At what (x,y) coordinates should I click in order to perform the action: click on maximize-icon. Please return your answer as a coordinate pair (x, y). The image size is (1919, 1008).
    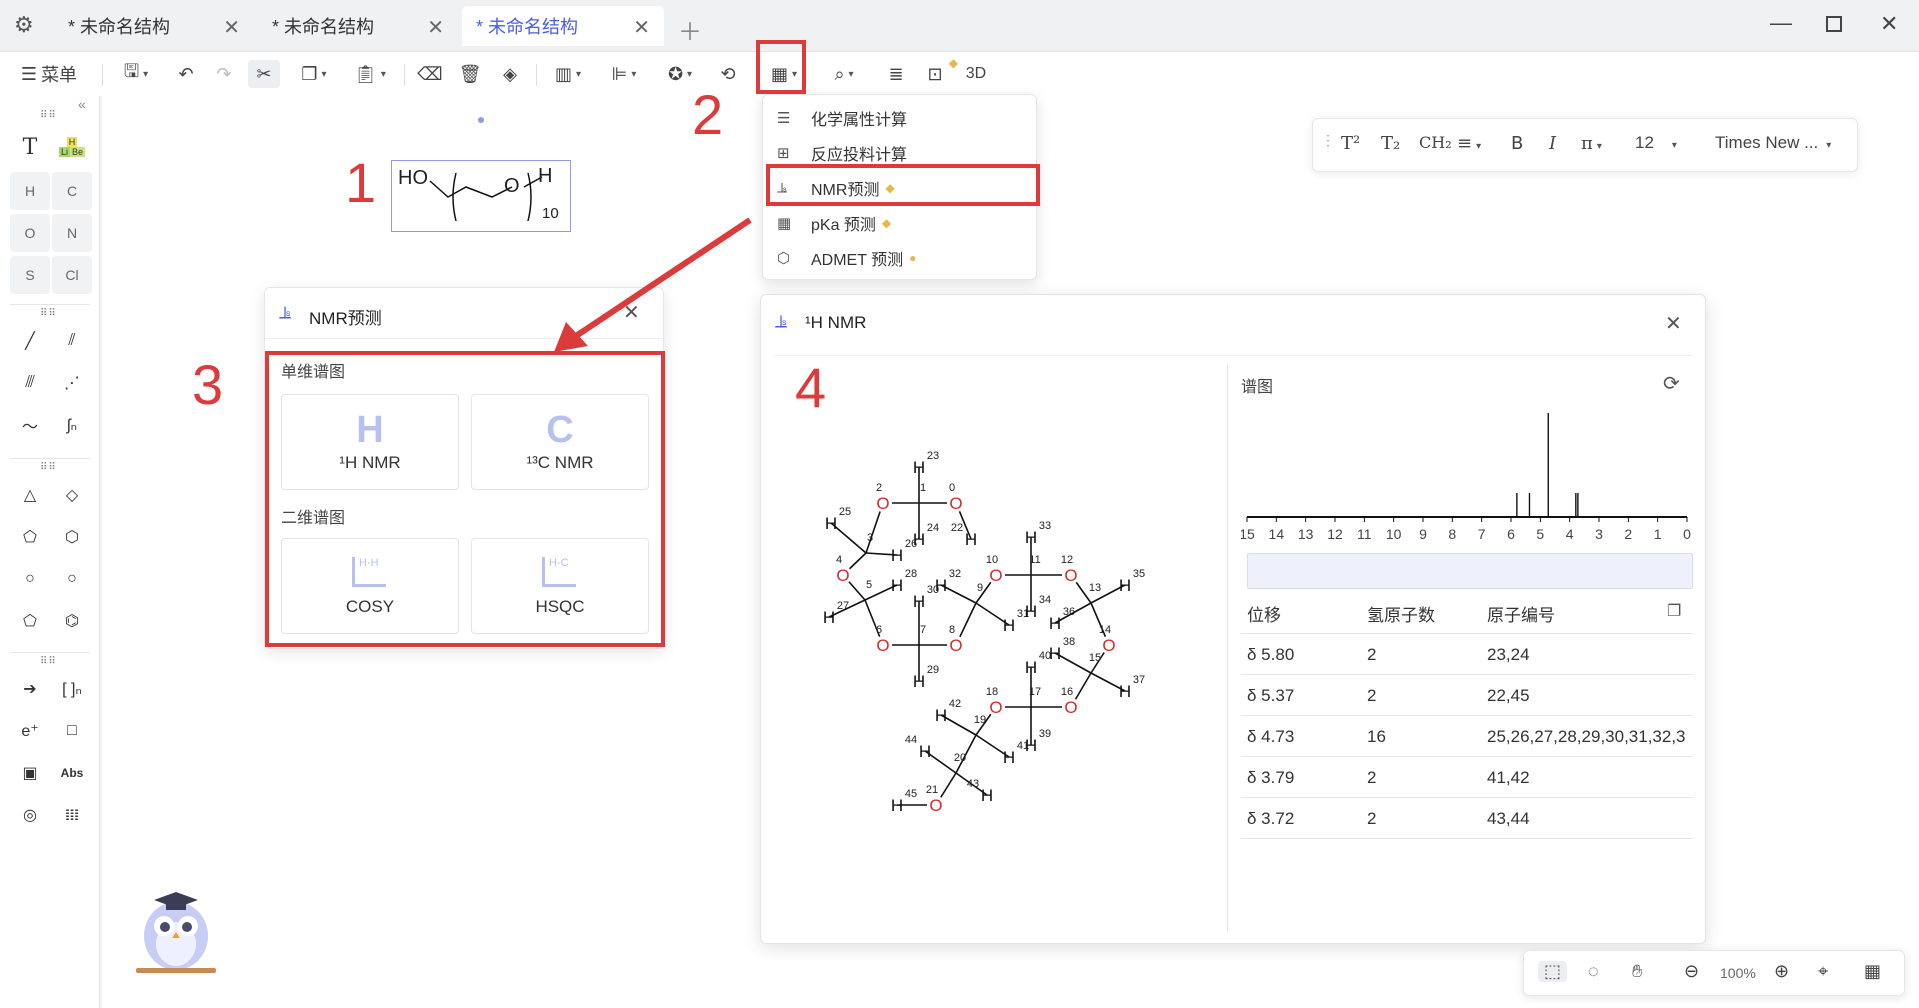
    Looking at the image, I should click on (1834, 24).